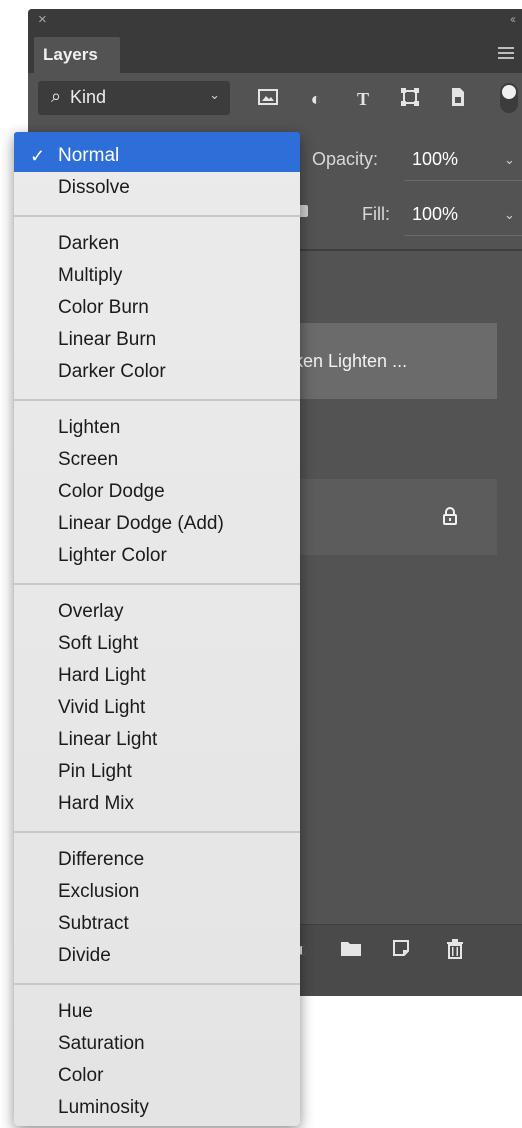 Image resolution: width=522 pixels, height=1128 pixels. I want to click on panel-tab-row: Layers, so click(275, 53).